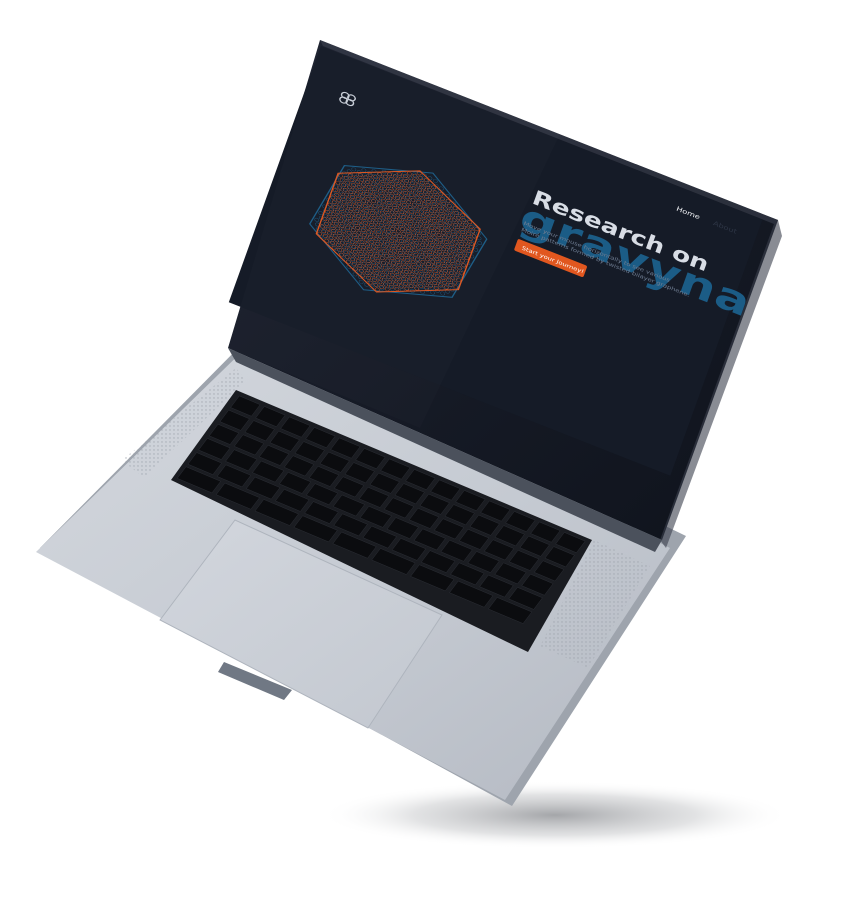  What do you see at coordinates (555, 815) in the screenshot?
I see `floor-shadow` at bounding box center [555, 815].